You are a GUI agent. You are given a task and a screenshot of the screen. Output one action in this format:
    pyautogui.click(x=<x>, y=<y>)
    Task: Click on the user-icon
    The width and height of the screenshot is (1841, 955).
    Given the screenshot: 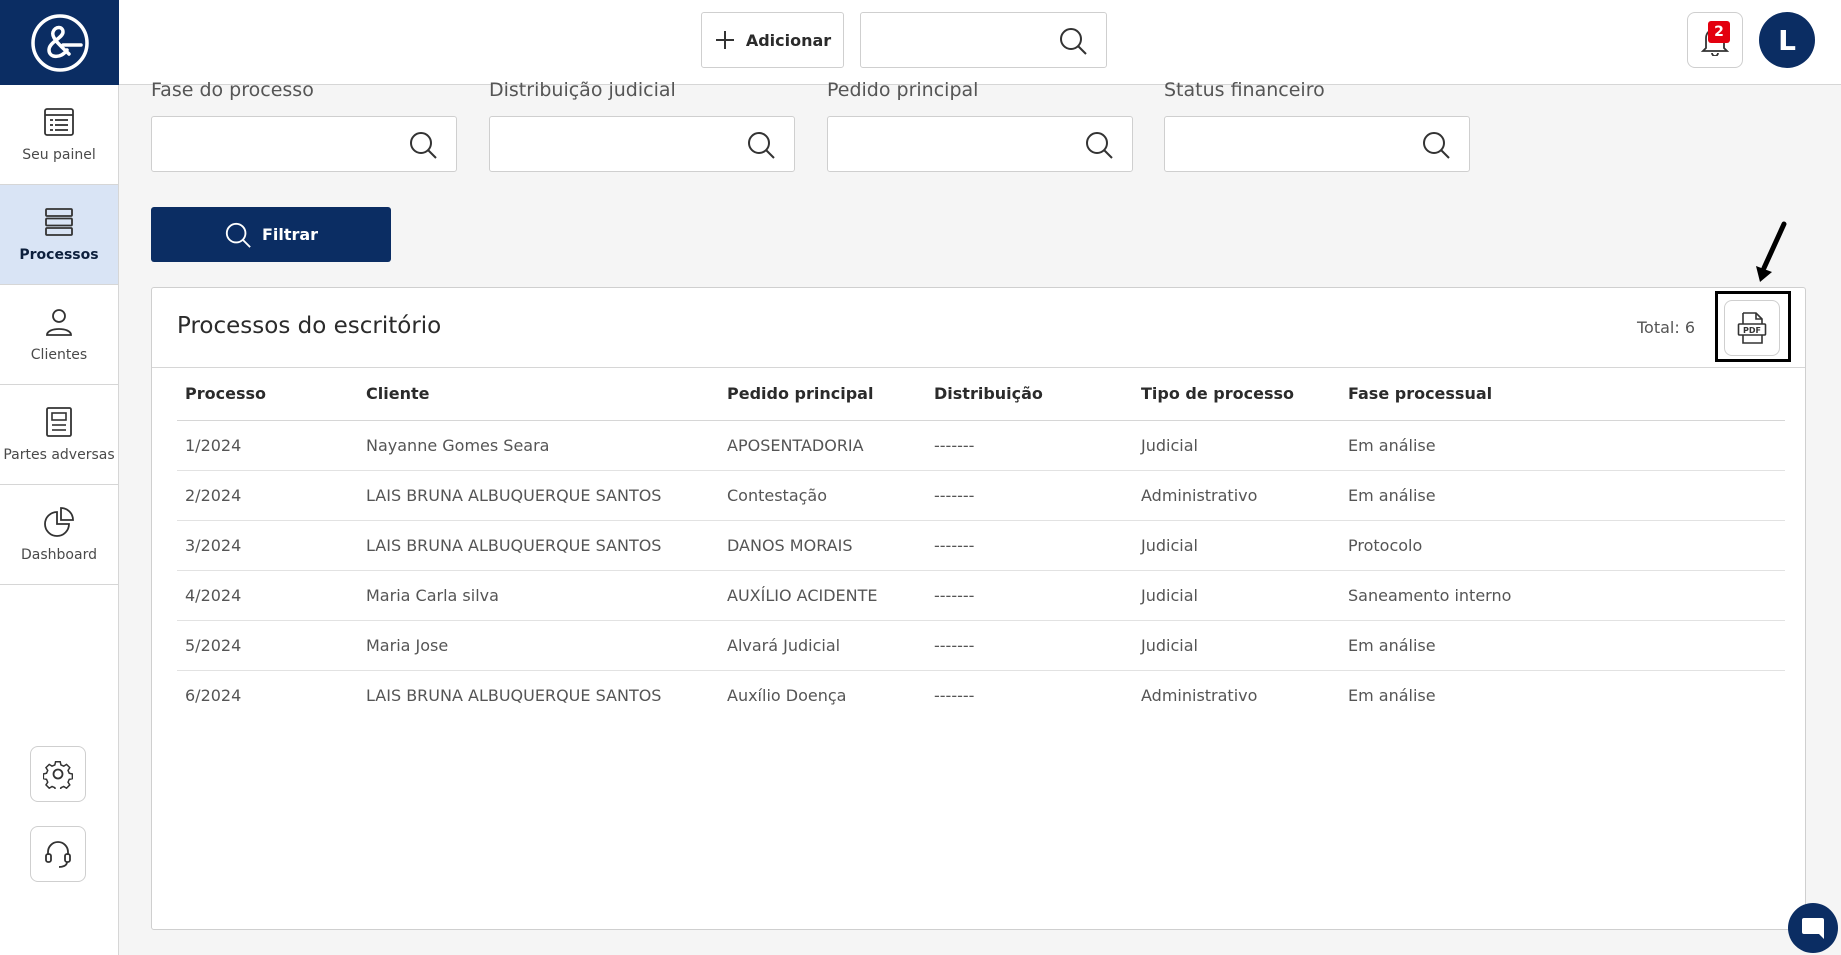 What is the action you would take?
    pyautogui.click(x=59, y=322)
    